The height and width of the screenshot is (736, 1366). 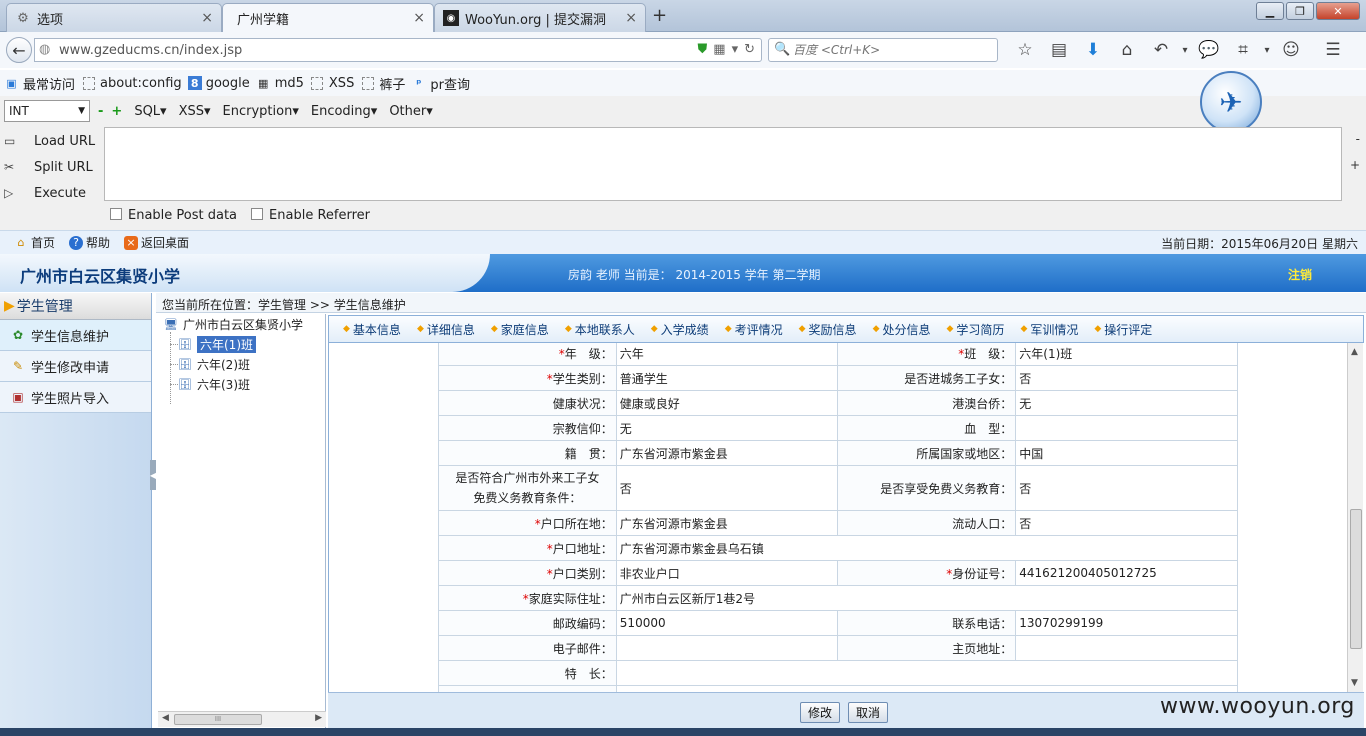 I want to click on enable-post-checkbox: Enable Post data, so click(x=173, y=215).